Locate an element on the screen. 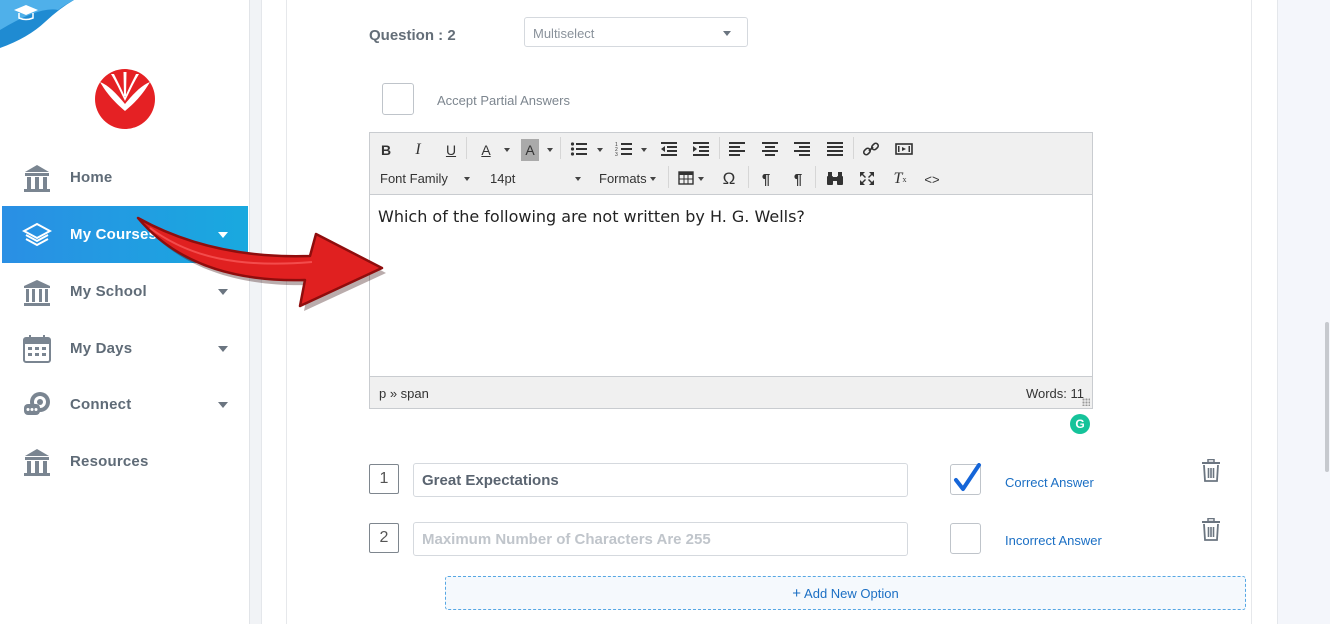 The width and height of the screenshot is (1330, 624). find-replace-icon is located at coordinates (835, 178).